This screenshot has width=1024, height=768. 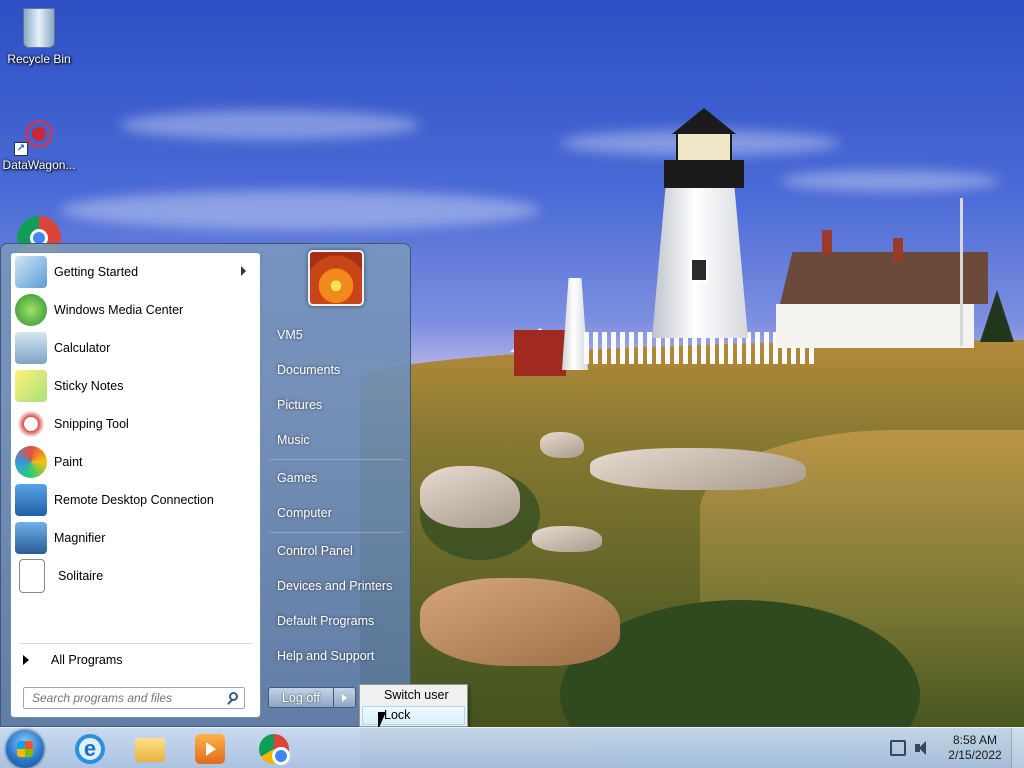 I want to click on program-magnifier: Magnifier, so click(x=135, y=538).